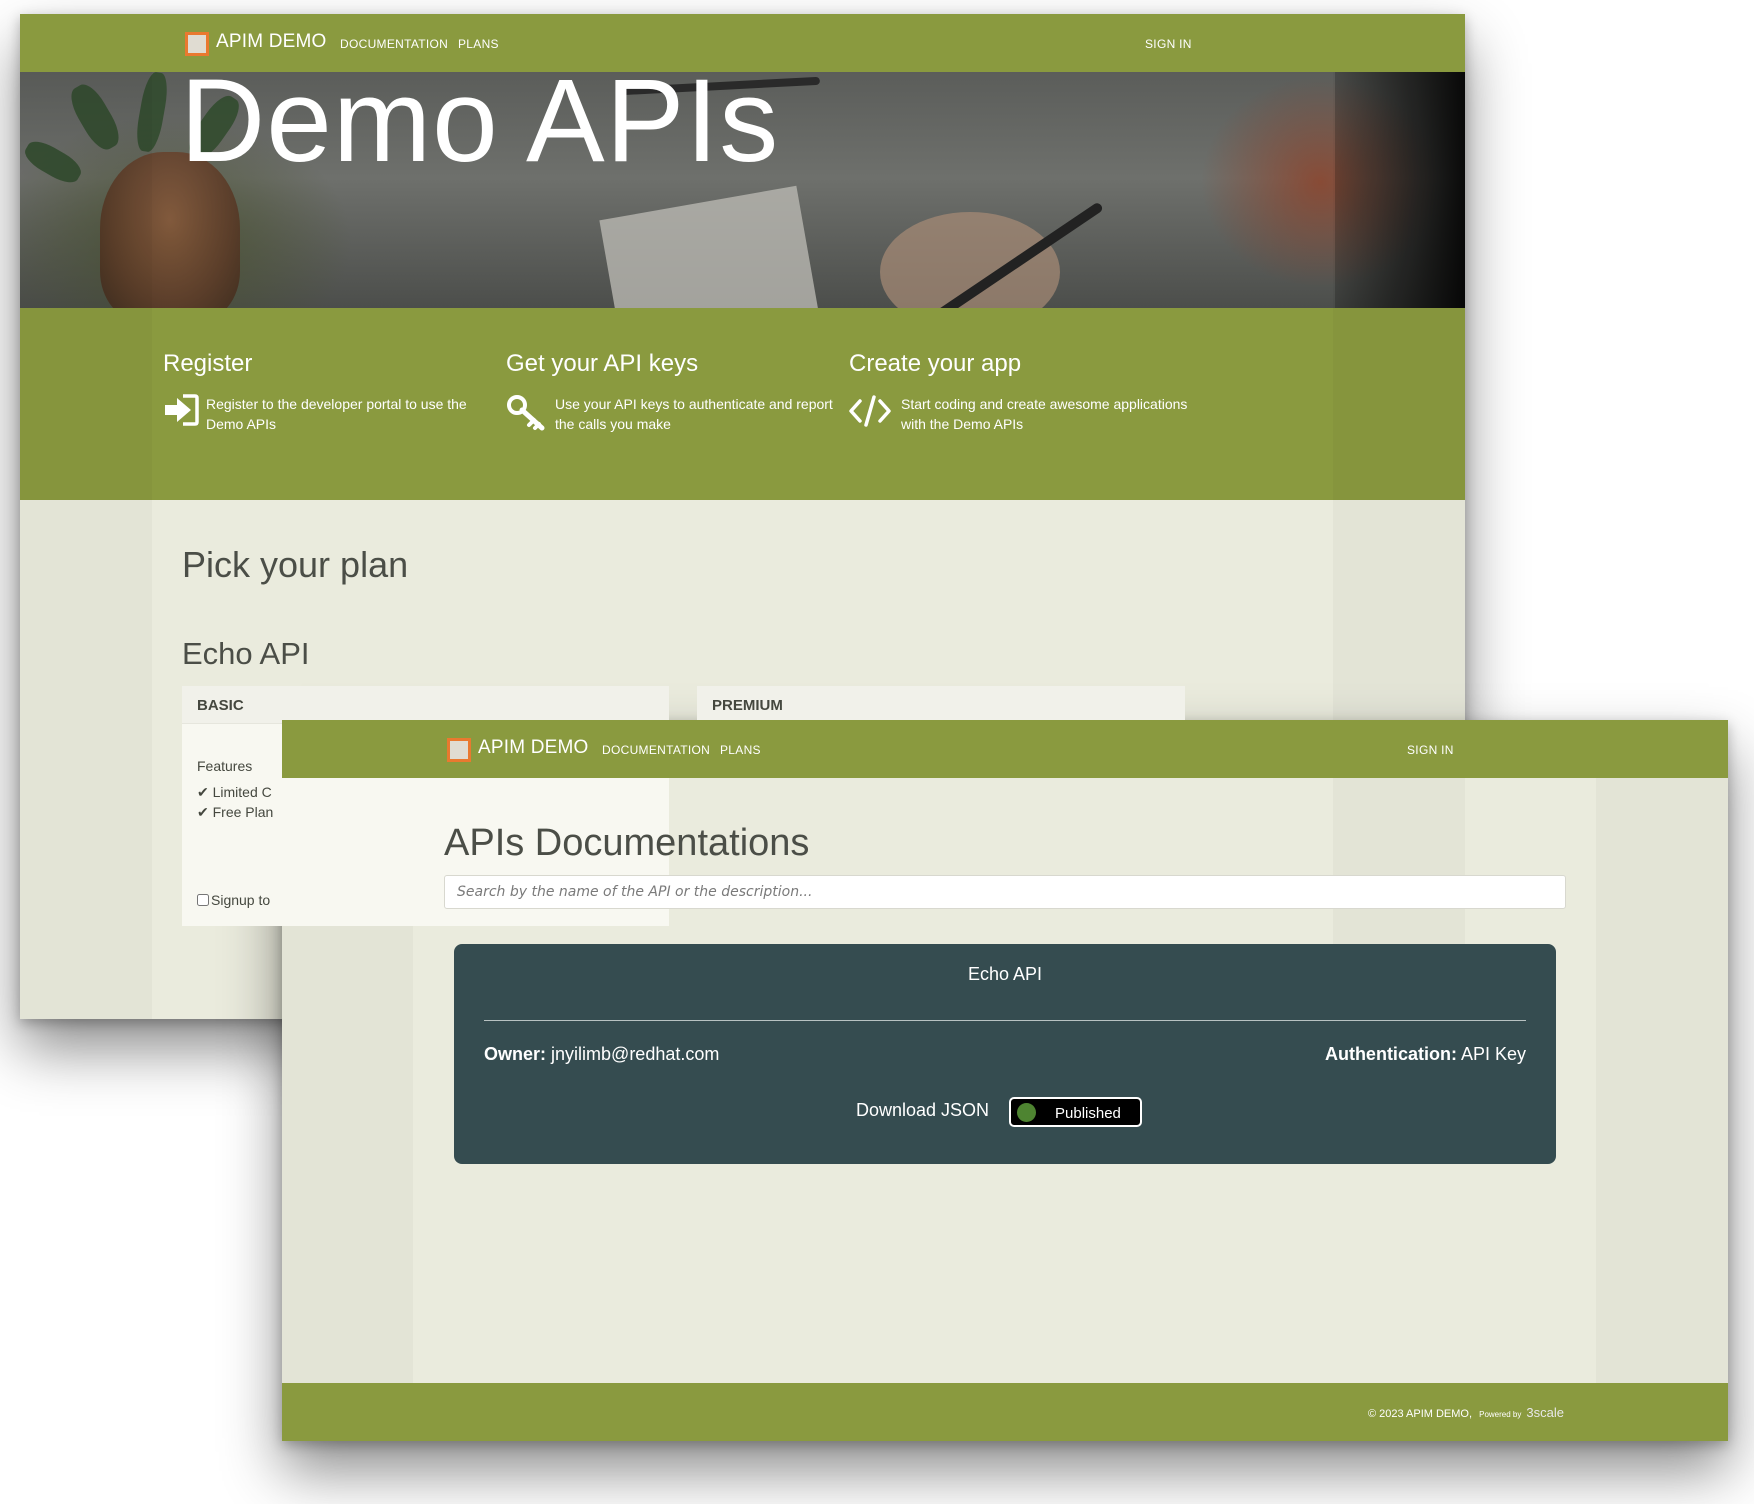  I want to click on feature-item: ✔ Limited C, so click(234, 792).